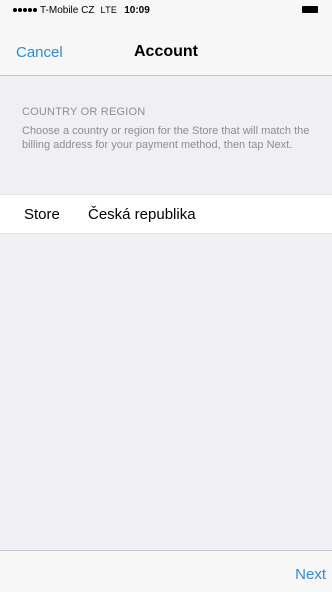 This screenshot has height=592, width=332. Describe the element at coordinates (310, 574) in the screenshot. I see `next-button: Next` at that location.